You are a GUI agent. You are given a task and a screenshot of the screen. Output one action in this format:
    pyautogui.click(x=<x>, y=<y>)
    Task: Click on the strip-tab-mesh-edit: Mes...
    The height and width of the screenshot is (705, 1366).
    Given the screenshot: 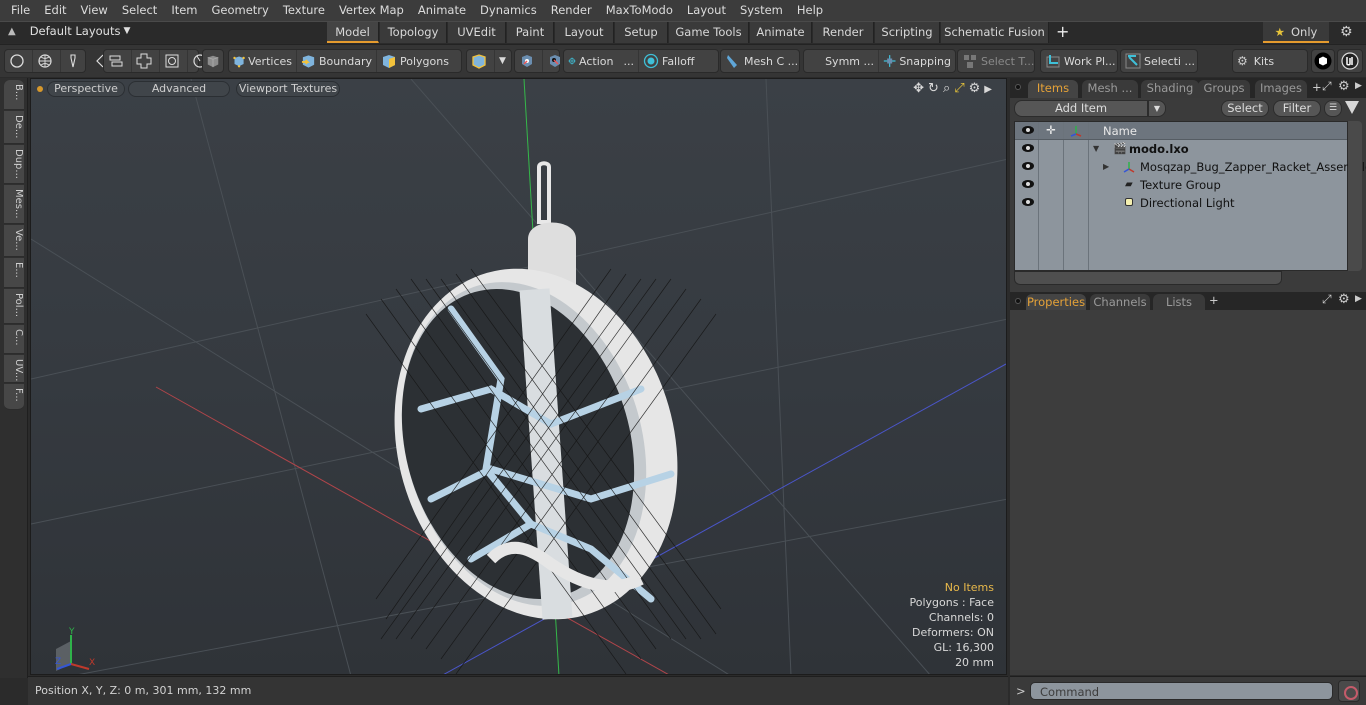 What is the action you would take?
    pyautogui.click(x=14, y=204)
    